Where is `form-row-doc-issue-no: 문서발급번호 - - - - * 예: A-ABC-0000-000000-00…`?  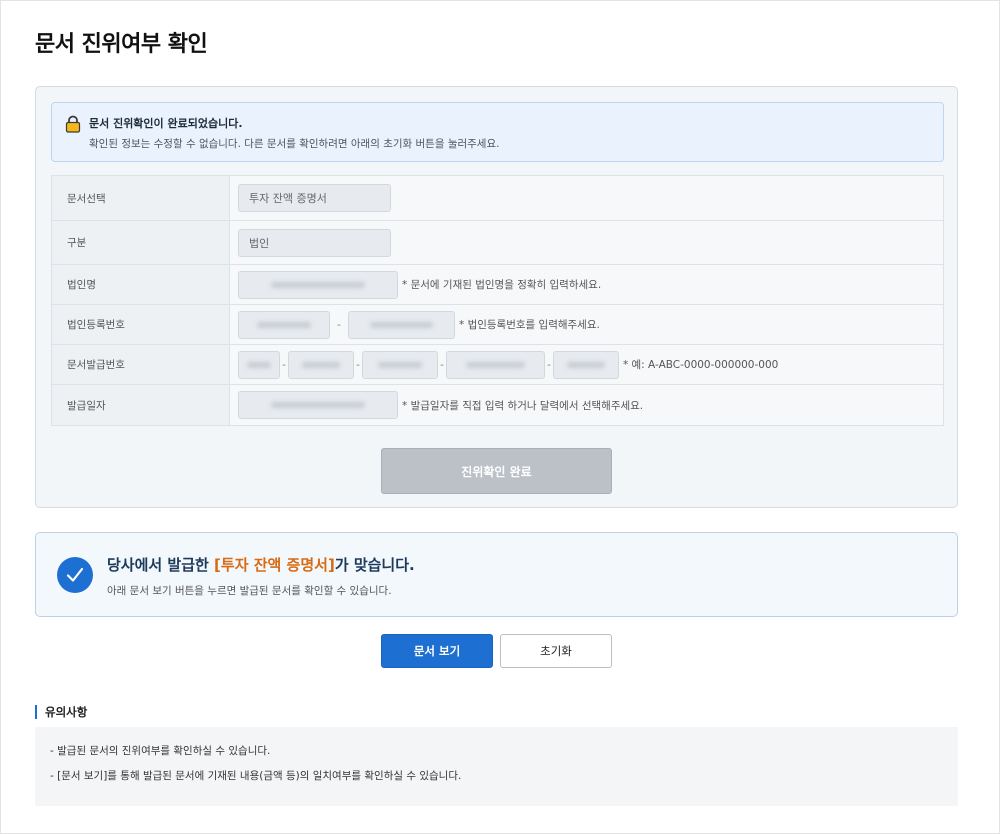 form-row-doc-issue-no: 문서발급번호 - - - - * 예: A-ABC-0000-000000-00… is located at coordinates (497, 364).